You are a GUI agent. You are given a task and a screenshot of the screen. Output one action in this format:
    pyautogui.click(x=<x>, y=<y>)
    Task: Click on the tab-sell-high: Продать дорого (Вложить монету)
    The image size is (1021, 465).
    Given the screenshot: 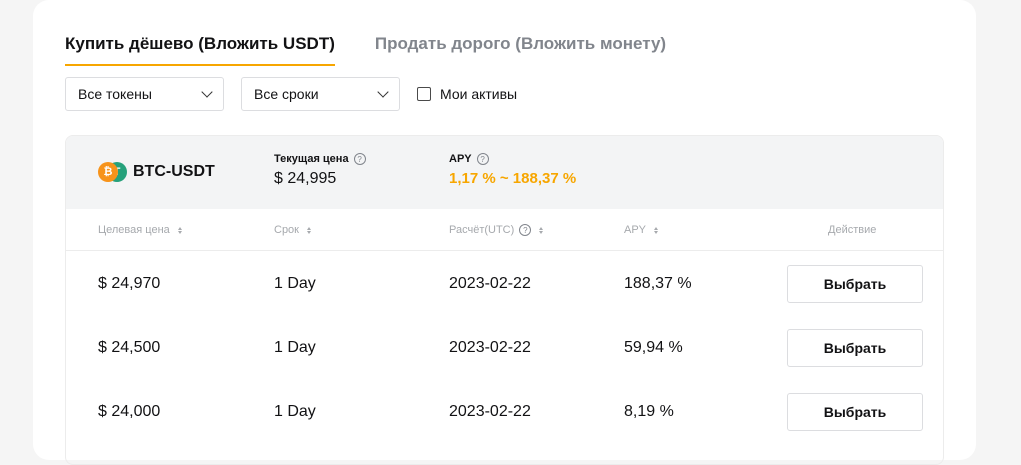 What is the action you would take?
    pyautogui.click(x=520, y=50)
    